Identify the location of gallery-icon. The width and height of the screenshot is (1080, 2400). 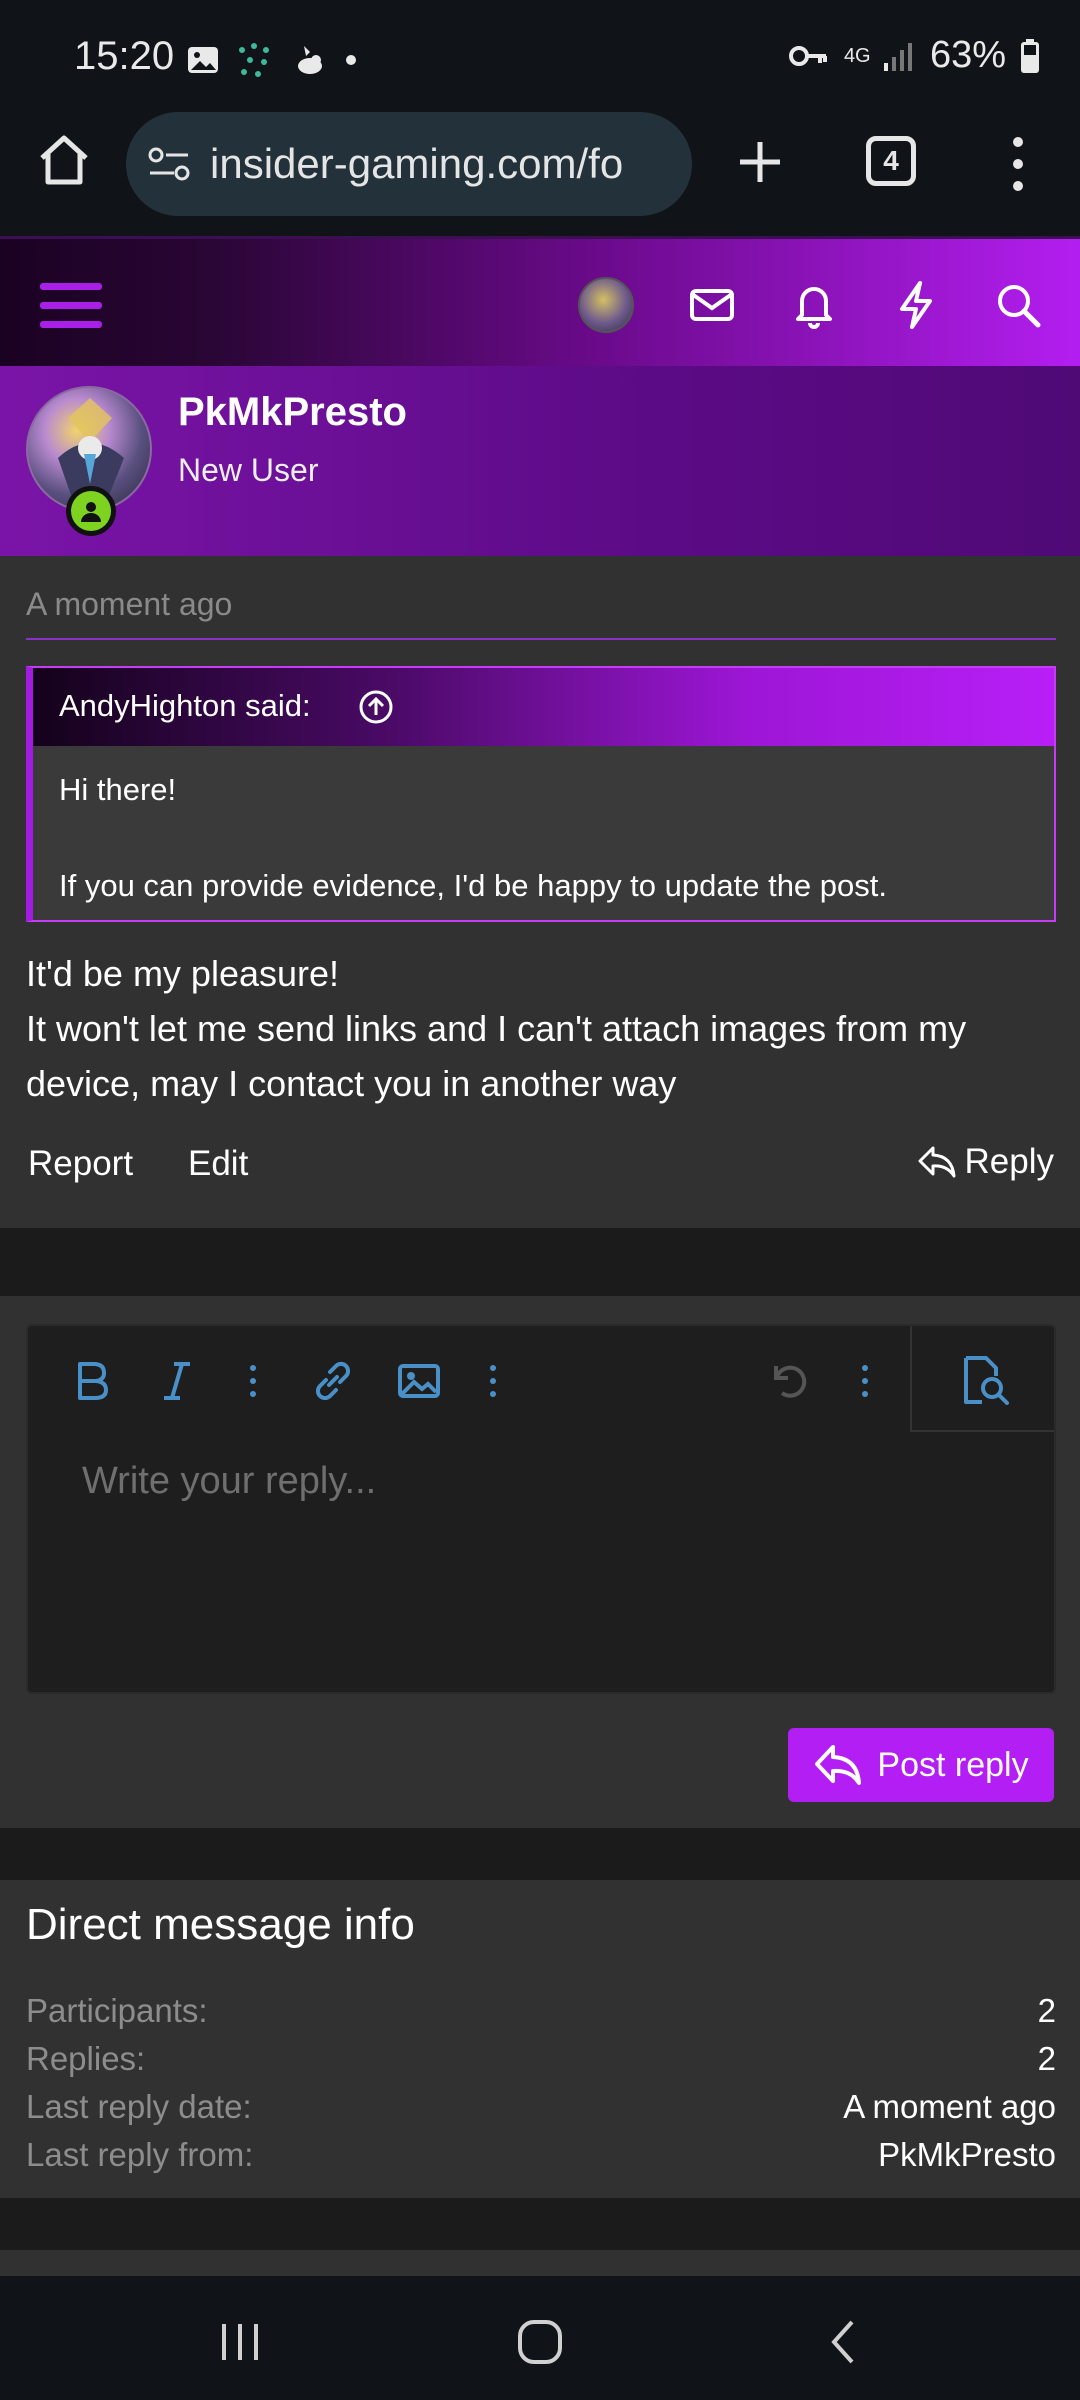
(203, 60).